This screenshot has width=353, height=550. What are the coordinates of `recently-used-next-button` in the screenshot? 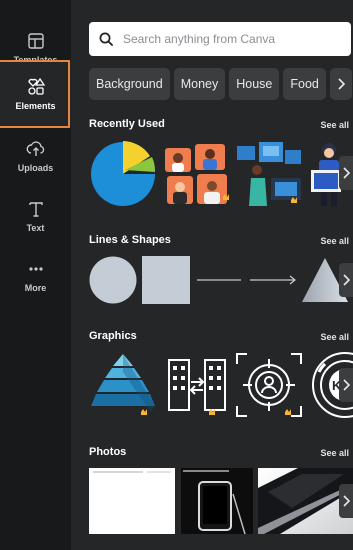 It's located at (346, 173).